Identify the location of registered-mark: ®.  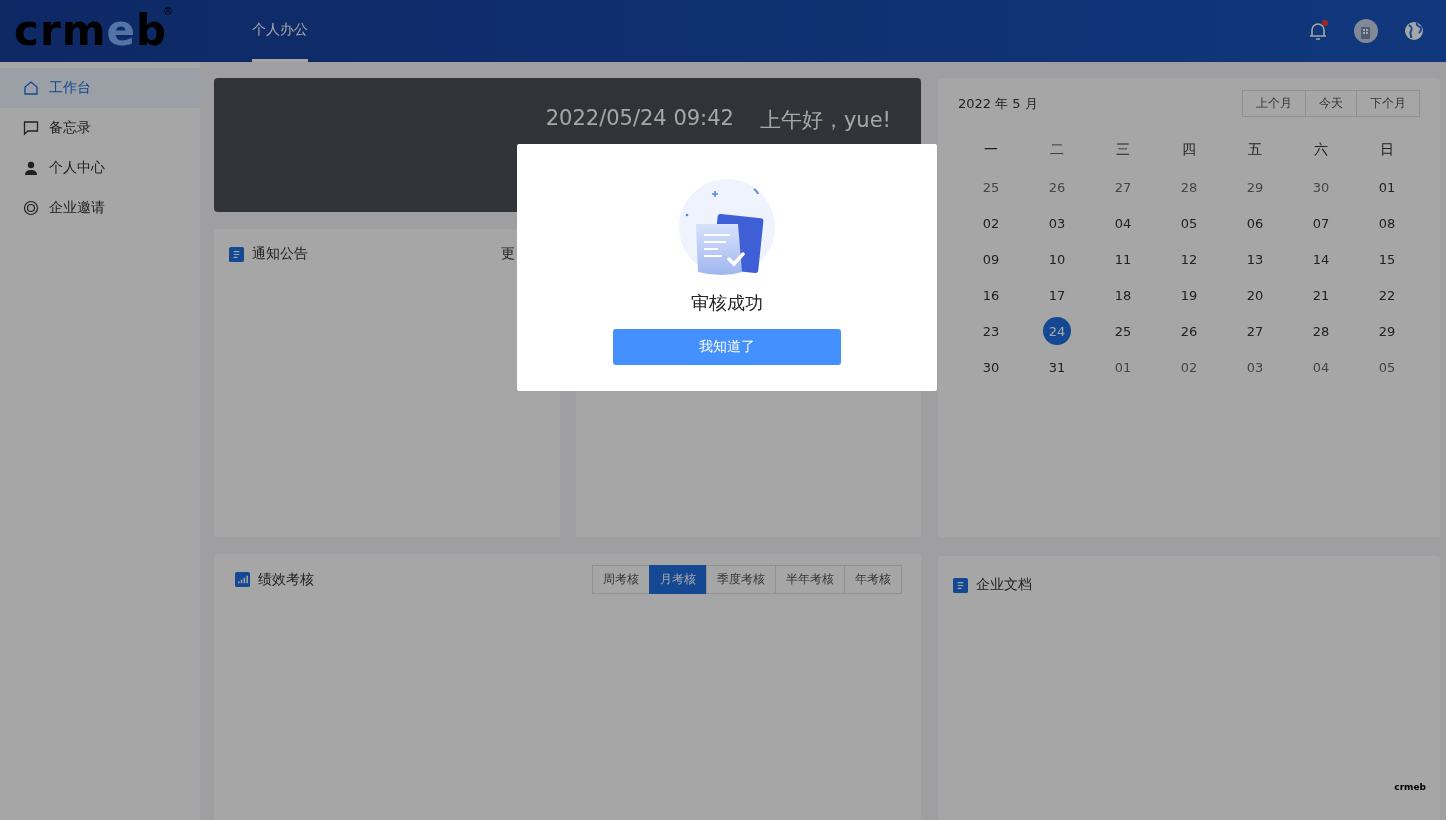
(167, 11).